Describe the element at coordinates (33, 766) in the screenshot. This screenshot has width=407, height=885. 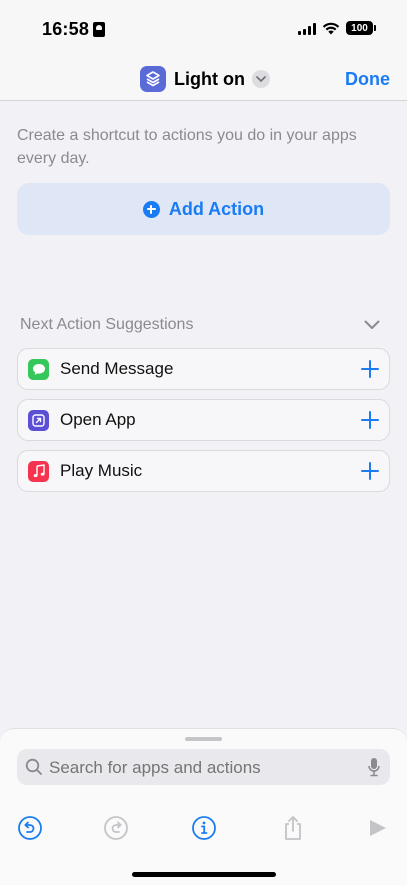
I see `search-icon` at that location.